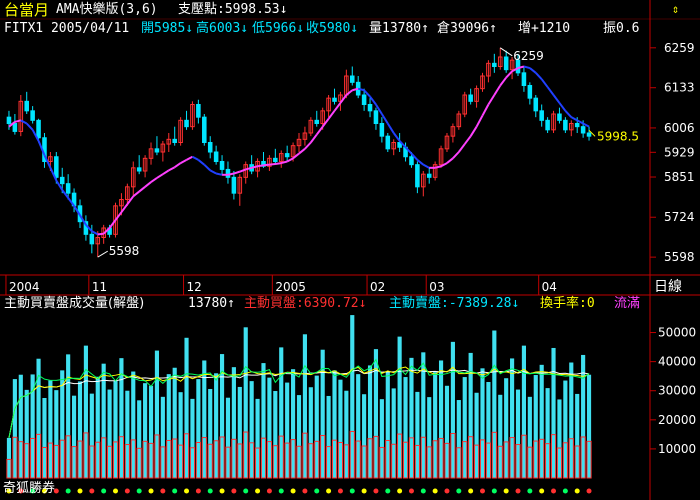  I want to click on price-tick-label: 6133, so click(679, 88).